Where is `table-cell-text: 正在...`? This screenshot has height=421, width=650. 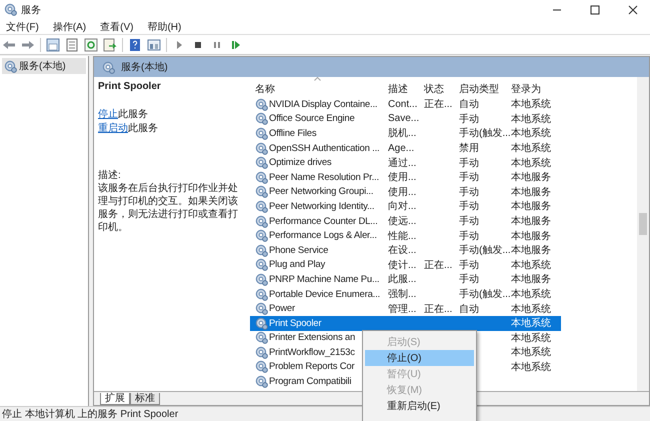
table-cell-text: 正在... is located at coordinates (439, 105).